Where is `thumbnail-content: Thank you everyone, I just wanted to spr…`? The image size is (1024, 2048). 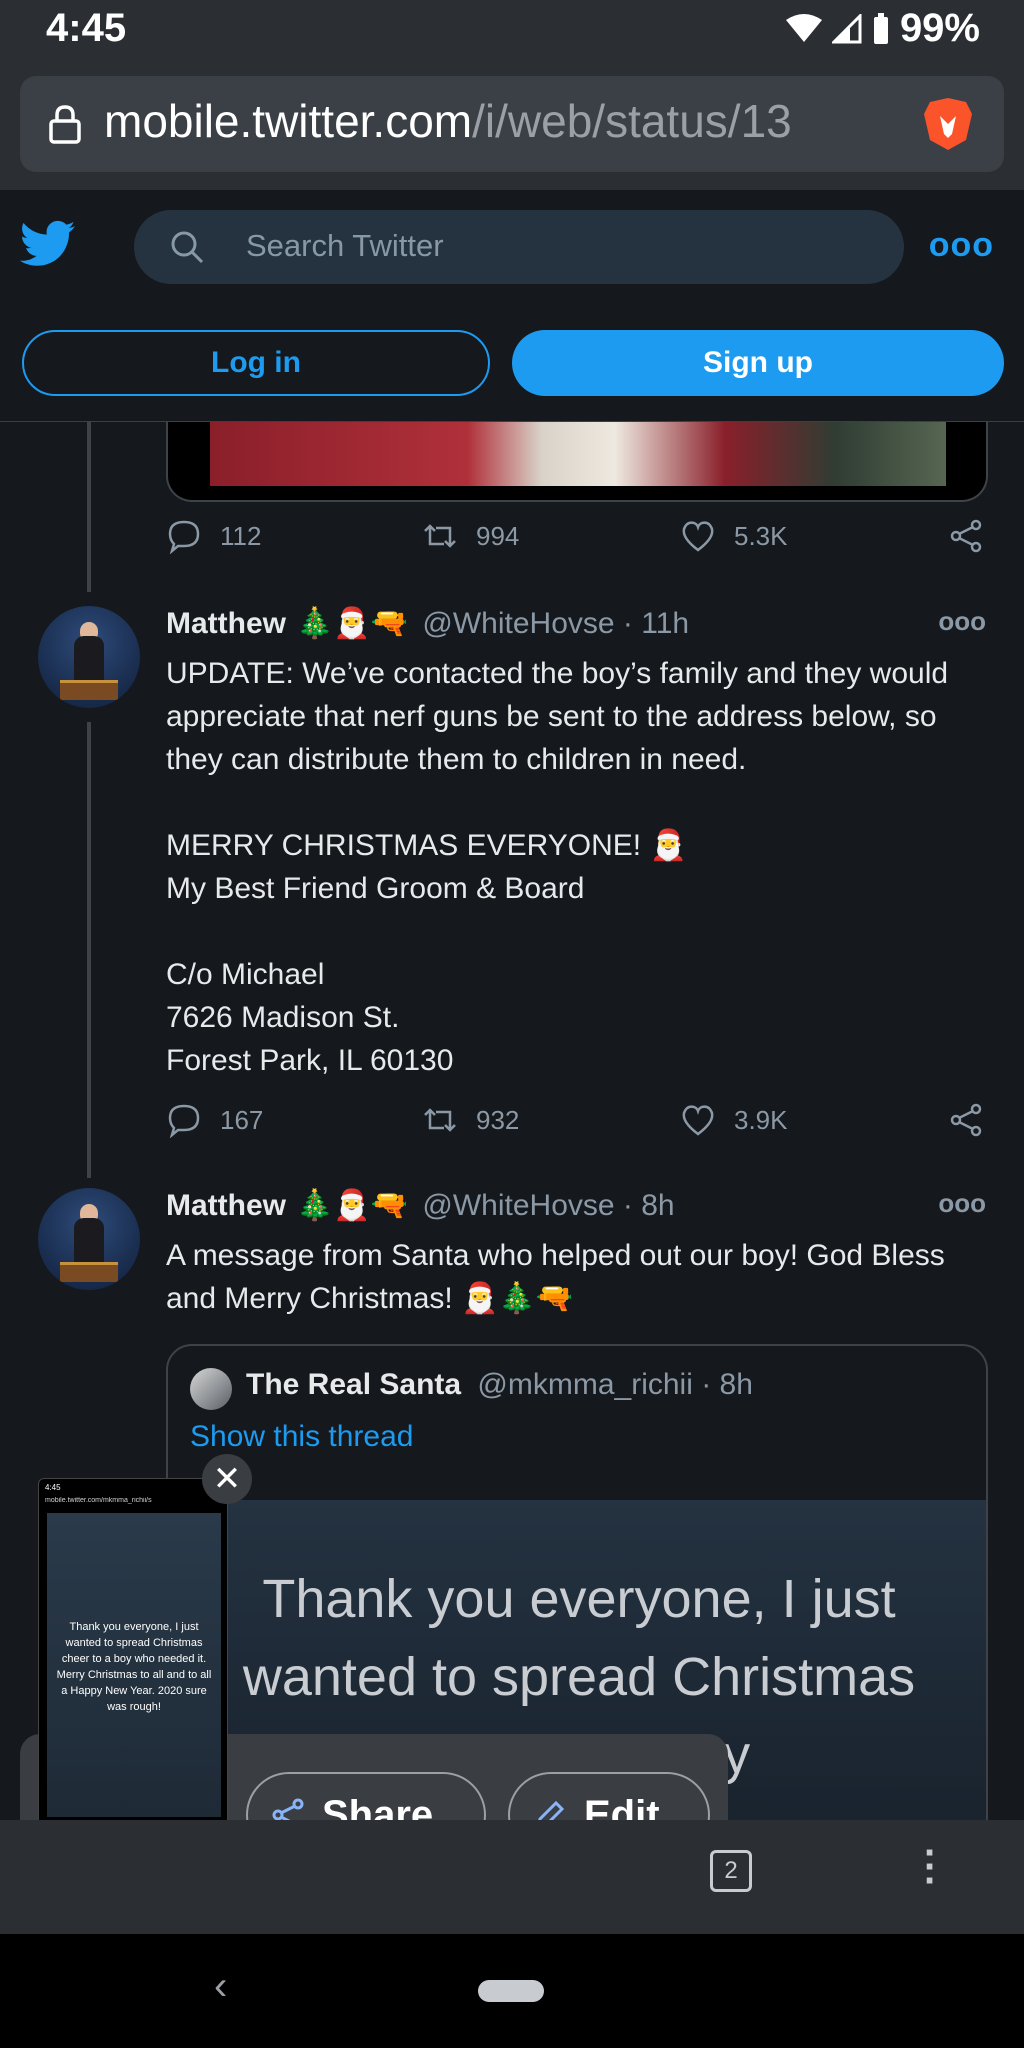
thumbnail-content: Thank you everyone, I just wanted to spr… is located at coordinates (134, 1665).